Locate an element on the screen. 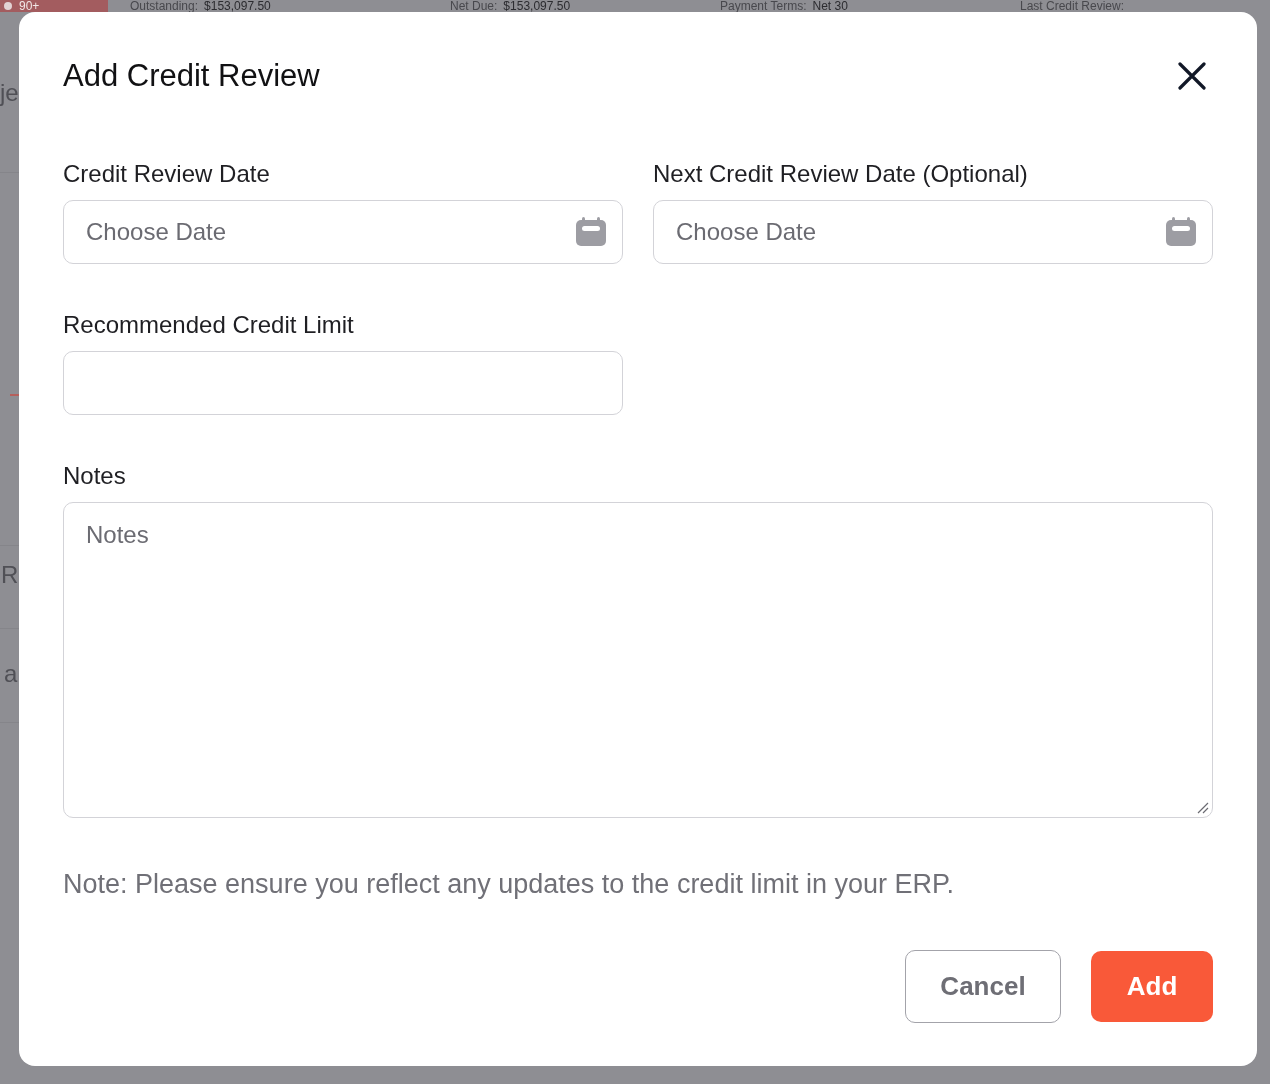  summary-label: Net Due: is located at coordinates (474, 6).